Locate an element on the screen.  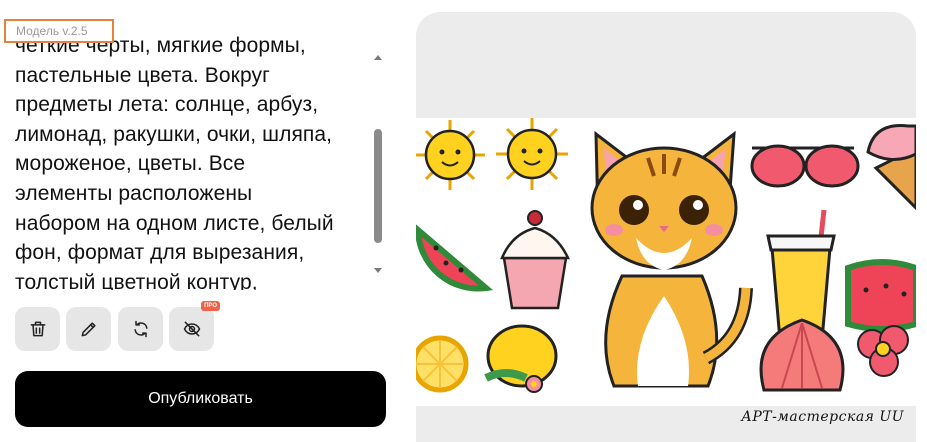
shell-sticker is located at coordinates (802, 355).